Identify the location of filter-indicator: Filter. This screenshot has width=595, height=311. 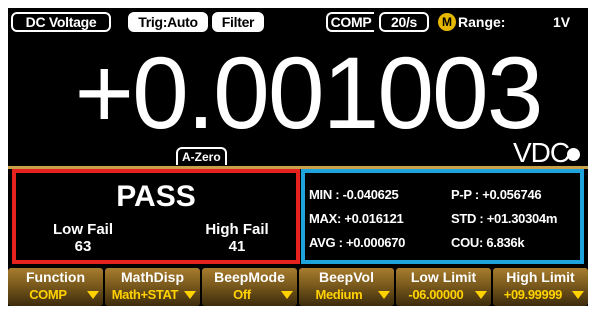
(238, 22).